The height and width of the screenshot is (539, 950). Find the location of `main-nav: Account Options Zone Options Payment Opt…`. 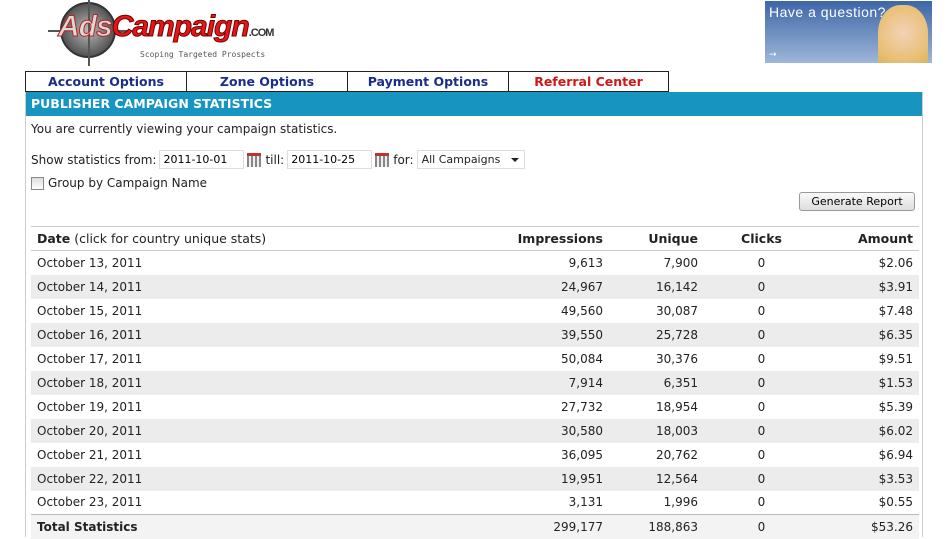

main-nav: Account Options Zone Options Payment Opt… is located at coordinates (347, 81).